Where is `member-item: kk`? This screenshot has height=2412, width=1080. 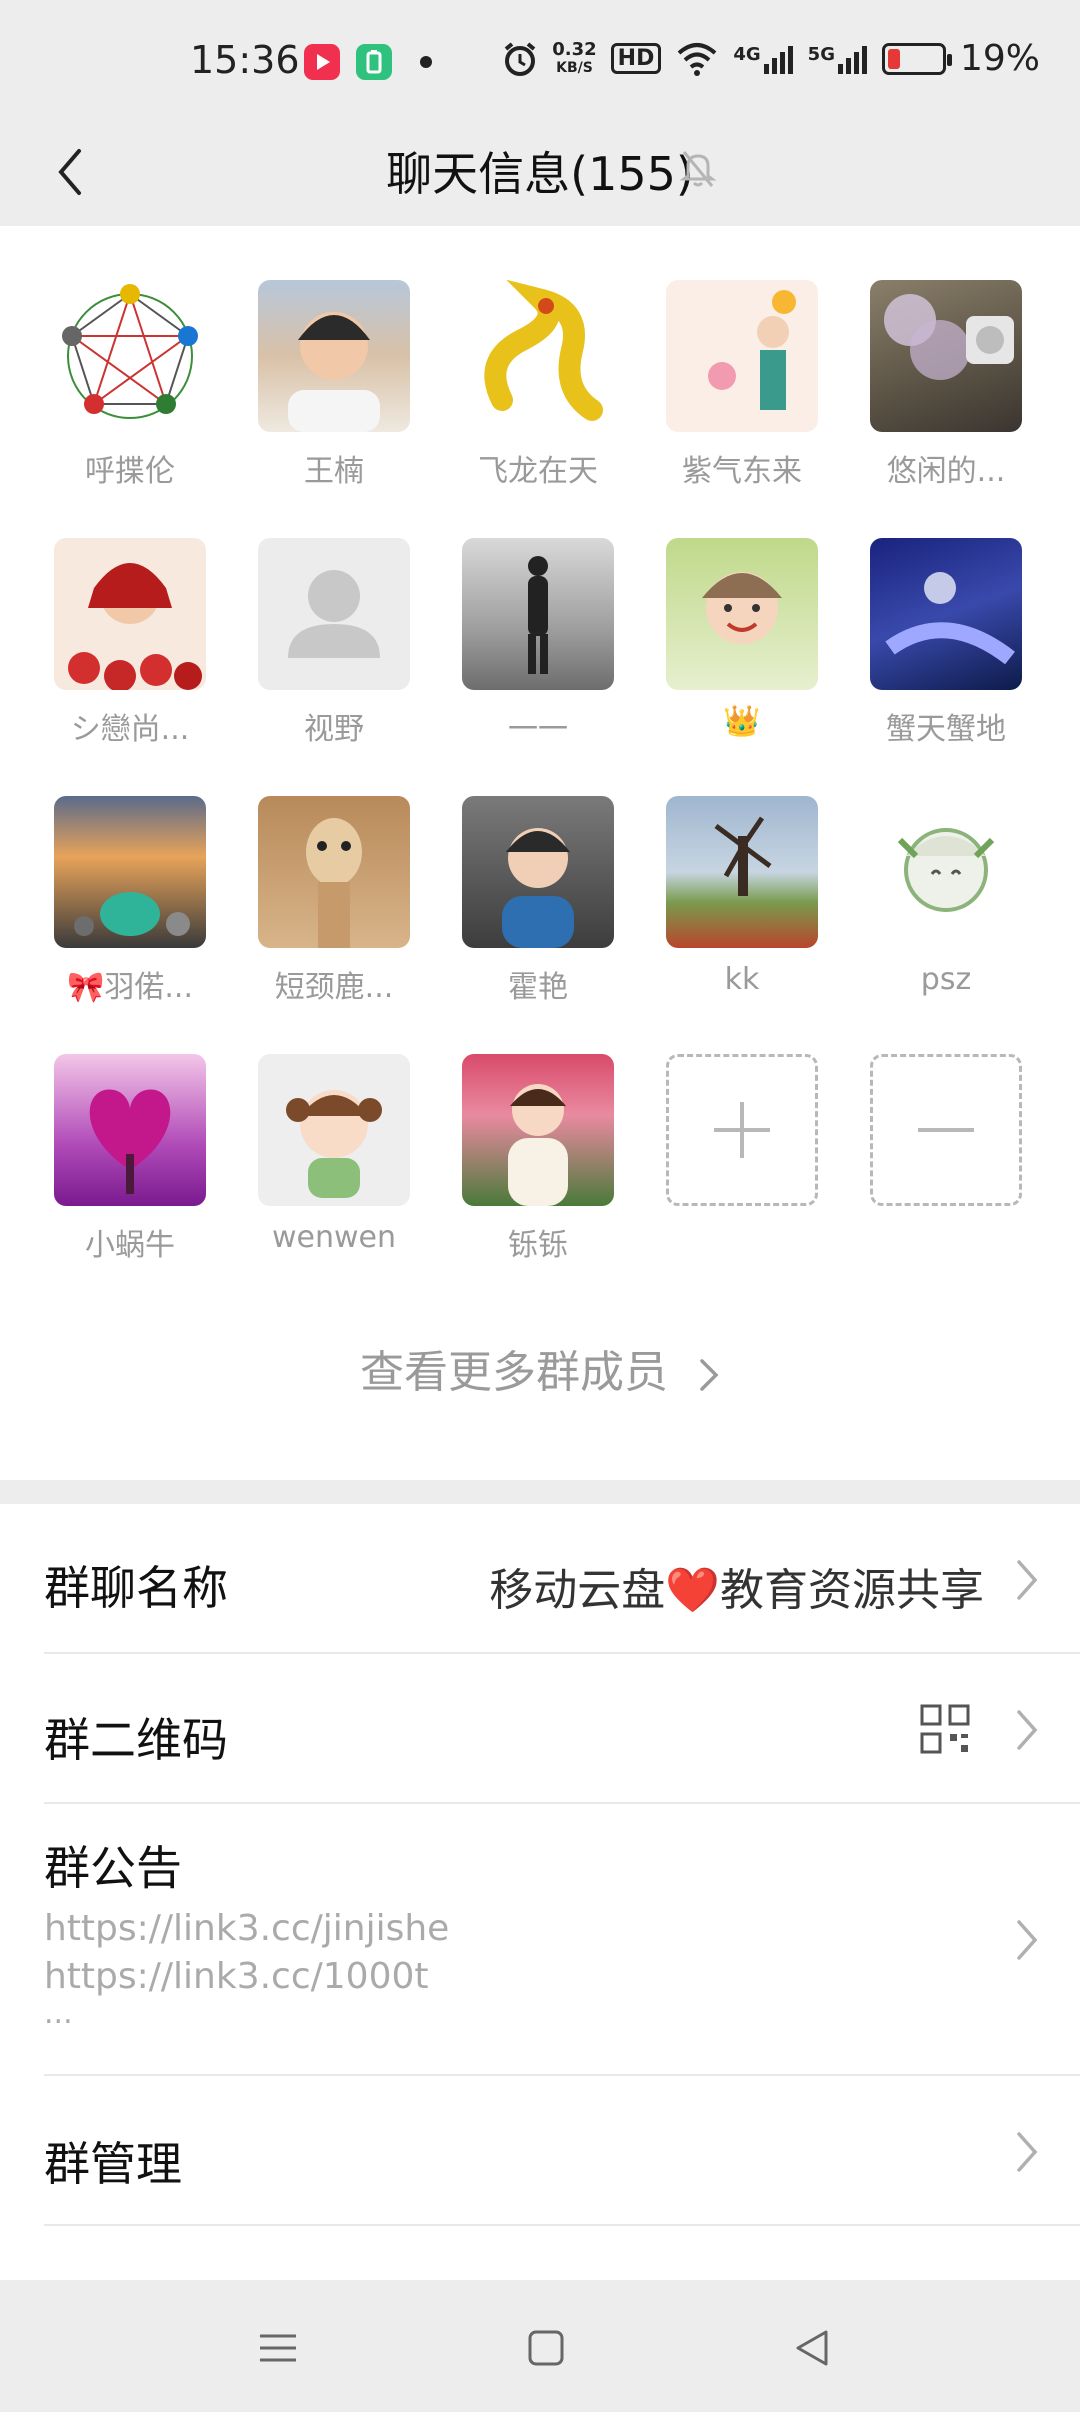 member-item: kk is located at coordinates (742, 896).